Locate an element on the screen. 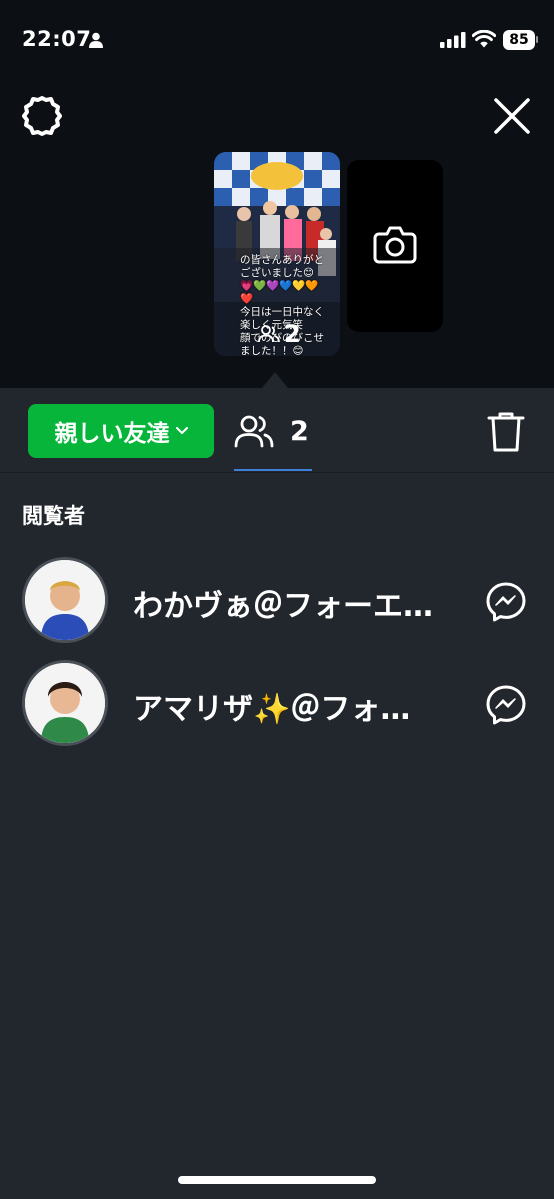  camera-icon is located at coordinates (395, 245).